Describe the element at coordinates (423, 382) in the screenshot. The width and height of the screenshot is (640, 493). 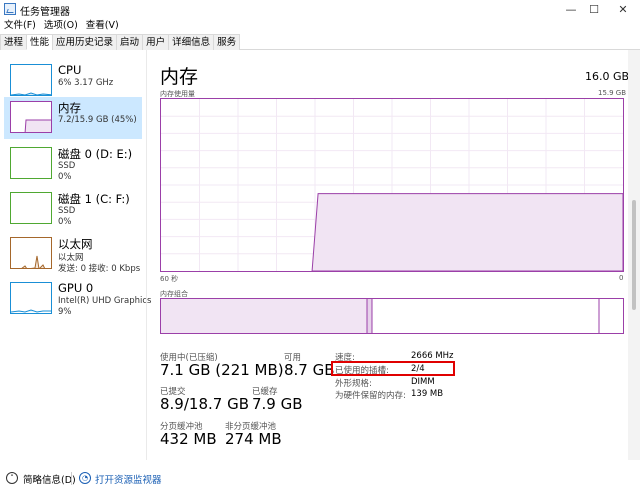
I see `form-factor-value: DIMM` at that location.